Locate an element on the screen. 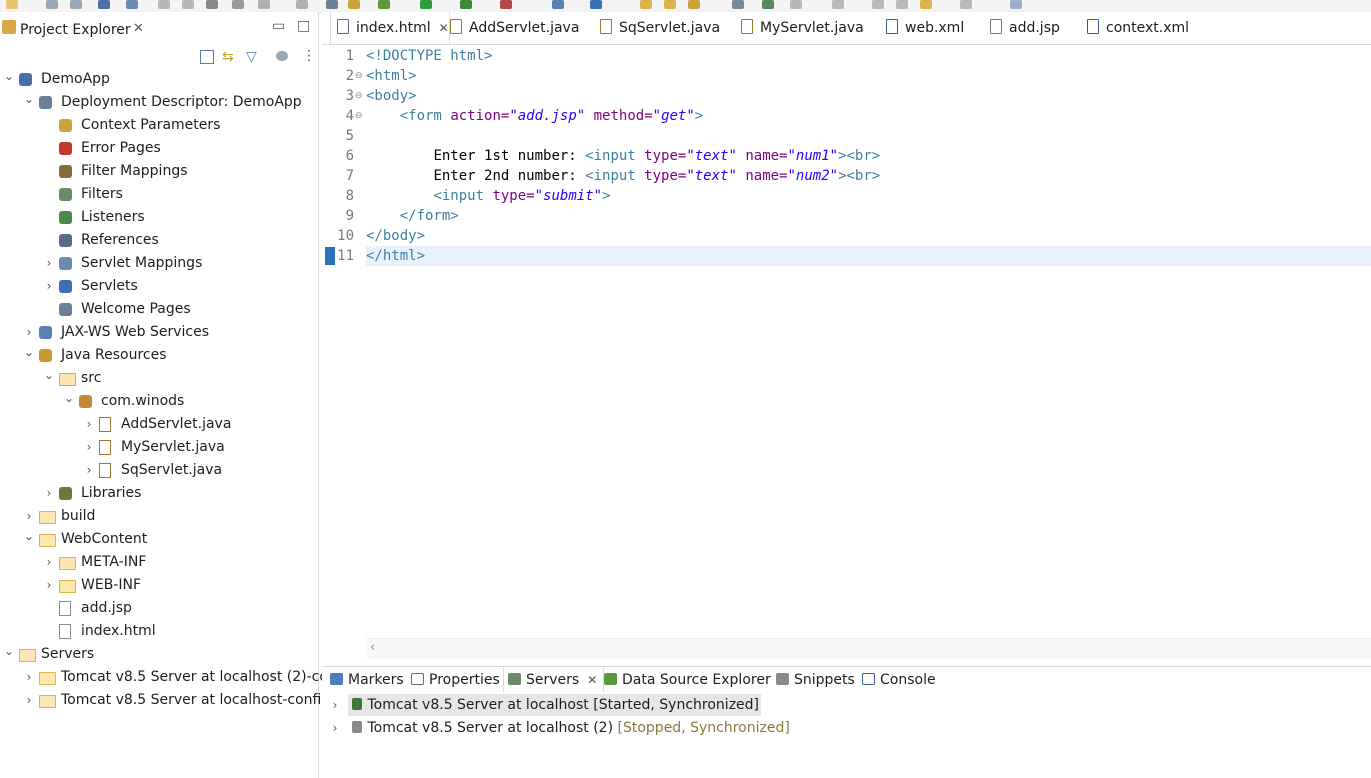 The image size is (1371, 778). filter-icon: ▽ is located at coordinates (251, 57).